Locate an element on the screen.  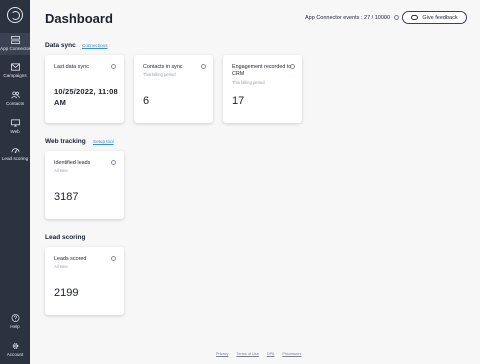
envelope-icon is located at coordinates (15, 67).